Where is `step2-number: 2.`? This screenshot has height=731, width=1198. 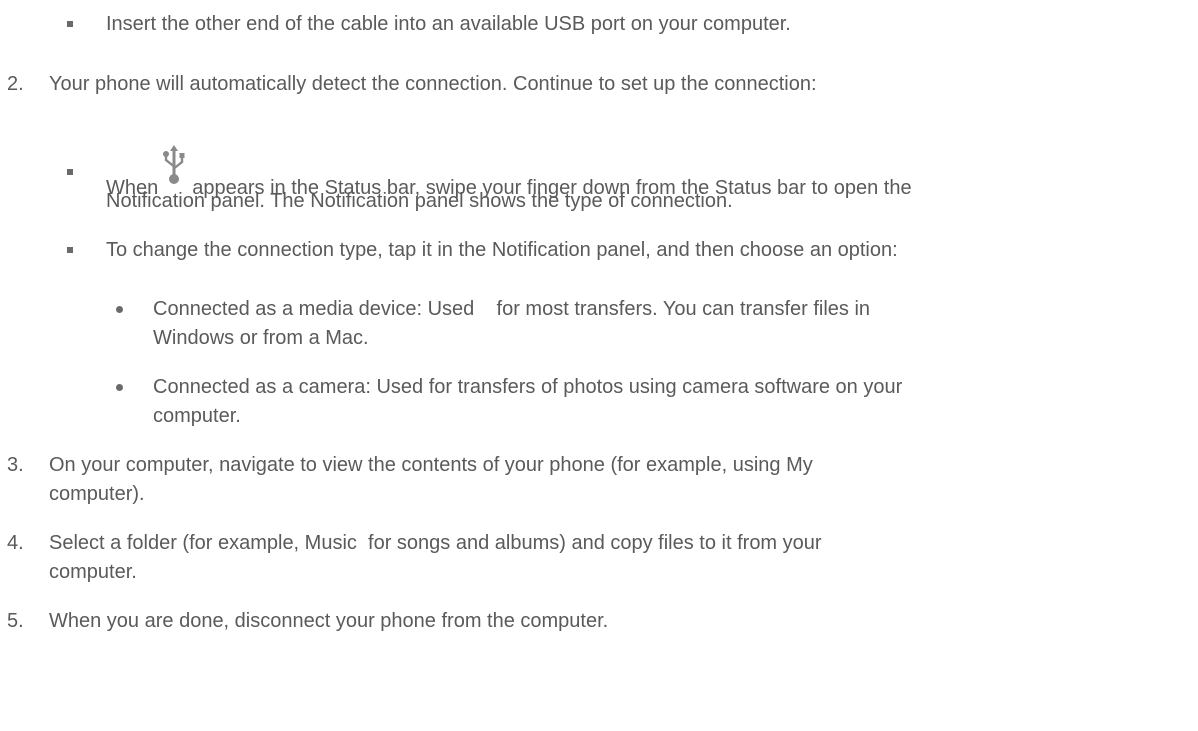
step2-number: 2. is located at coordinates (15, 84).